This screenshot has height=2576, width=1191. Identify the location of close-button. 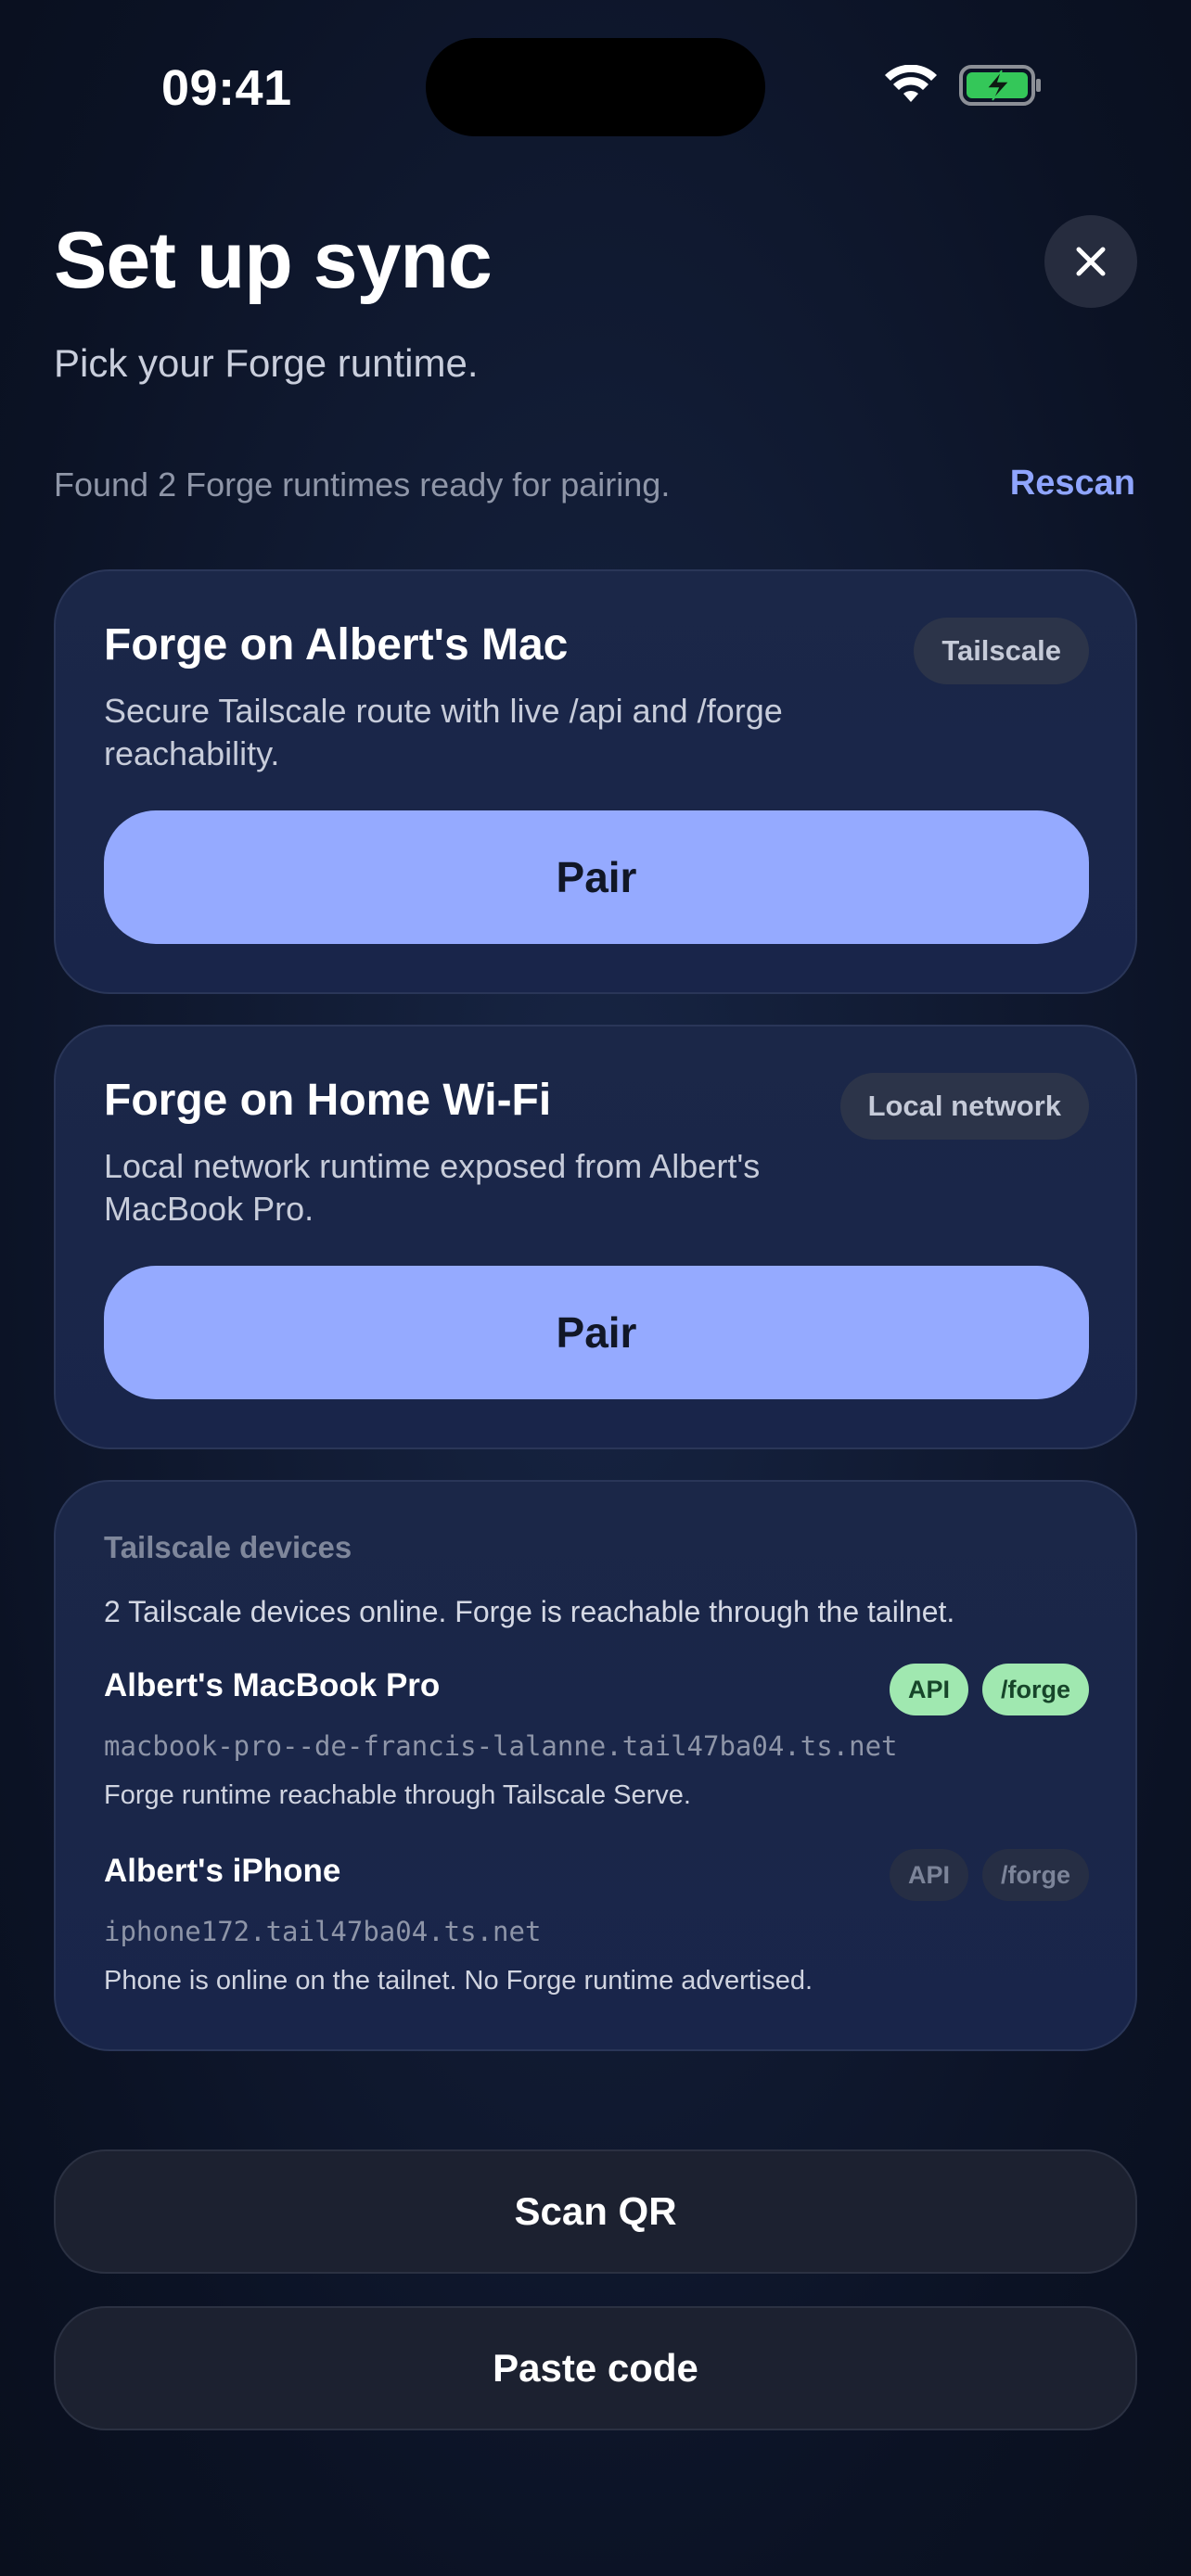
(1090, 261).